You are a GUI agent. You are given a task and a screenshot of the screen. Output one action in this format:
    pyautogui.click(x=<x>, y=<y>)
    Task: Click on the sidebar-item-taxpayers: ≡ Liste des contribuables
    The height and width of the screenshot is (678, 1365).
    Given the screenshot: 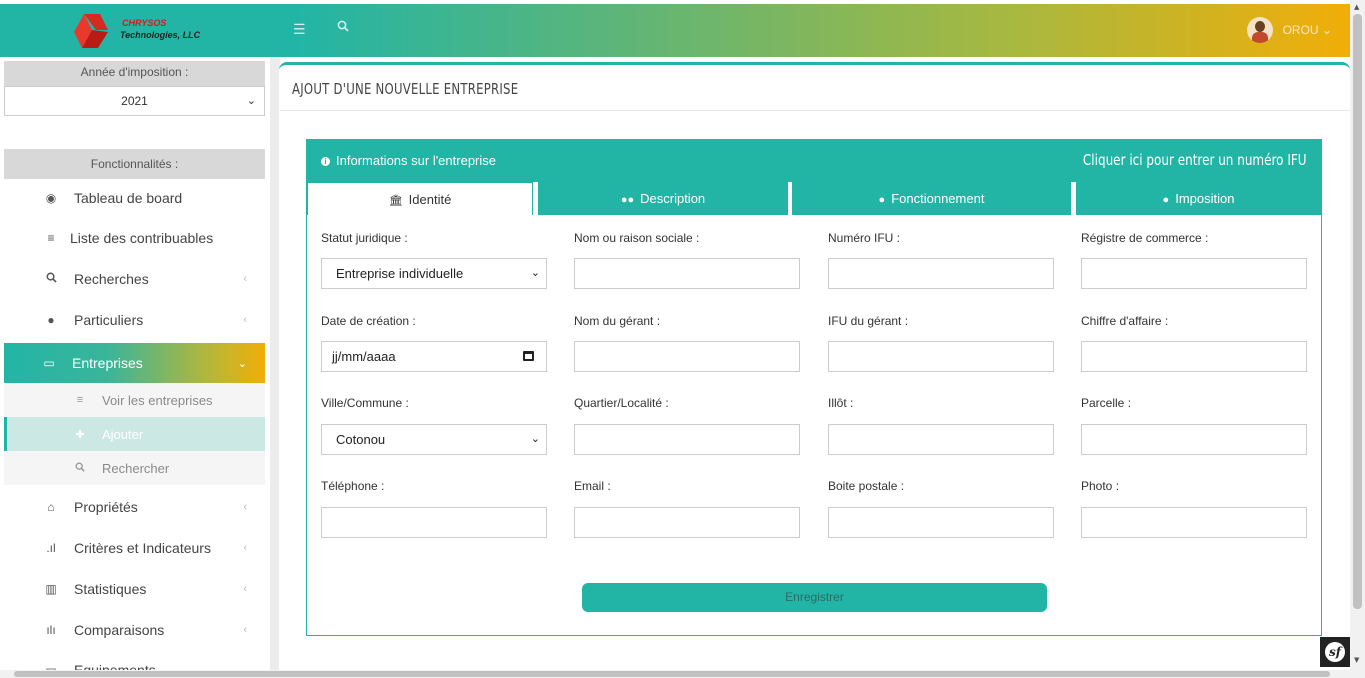 What is the action you would take?
    pyautogui.click(x=134, y=238)
    